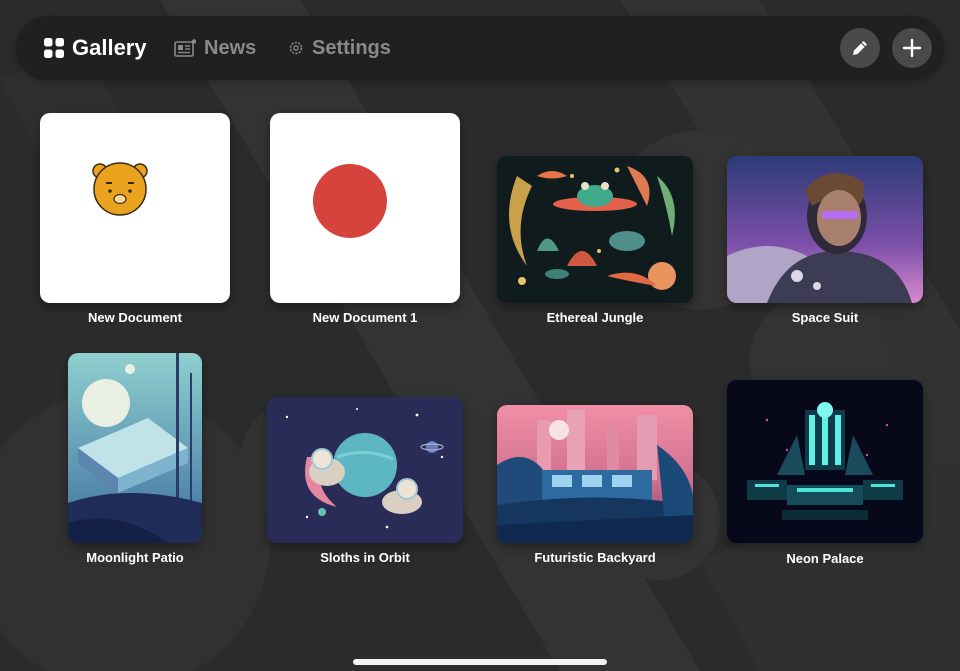  I want to click on gear-icon, so click(296, 48).